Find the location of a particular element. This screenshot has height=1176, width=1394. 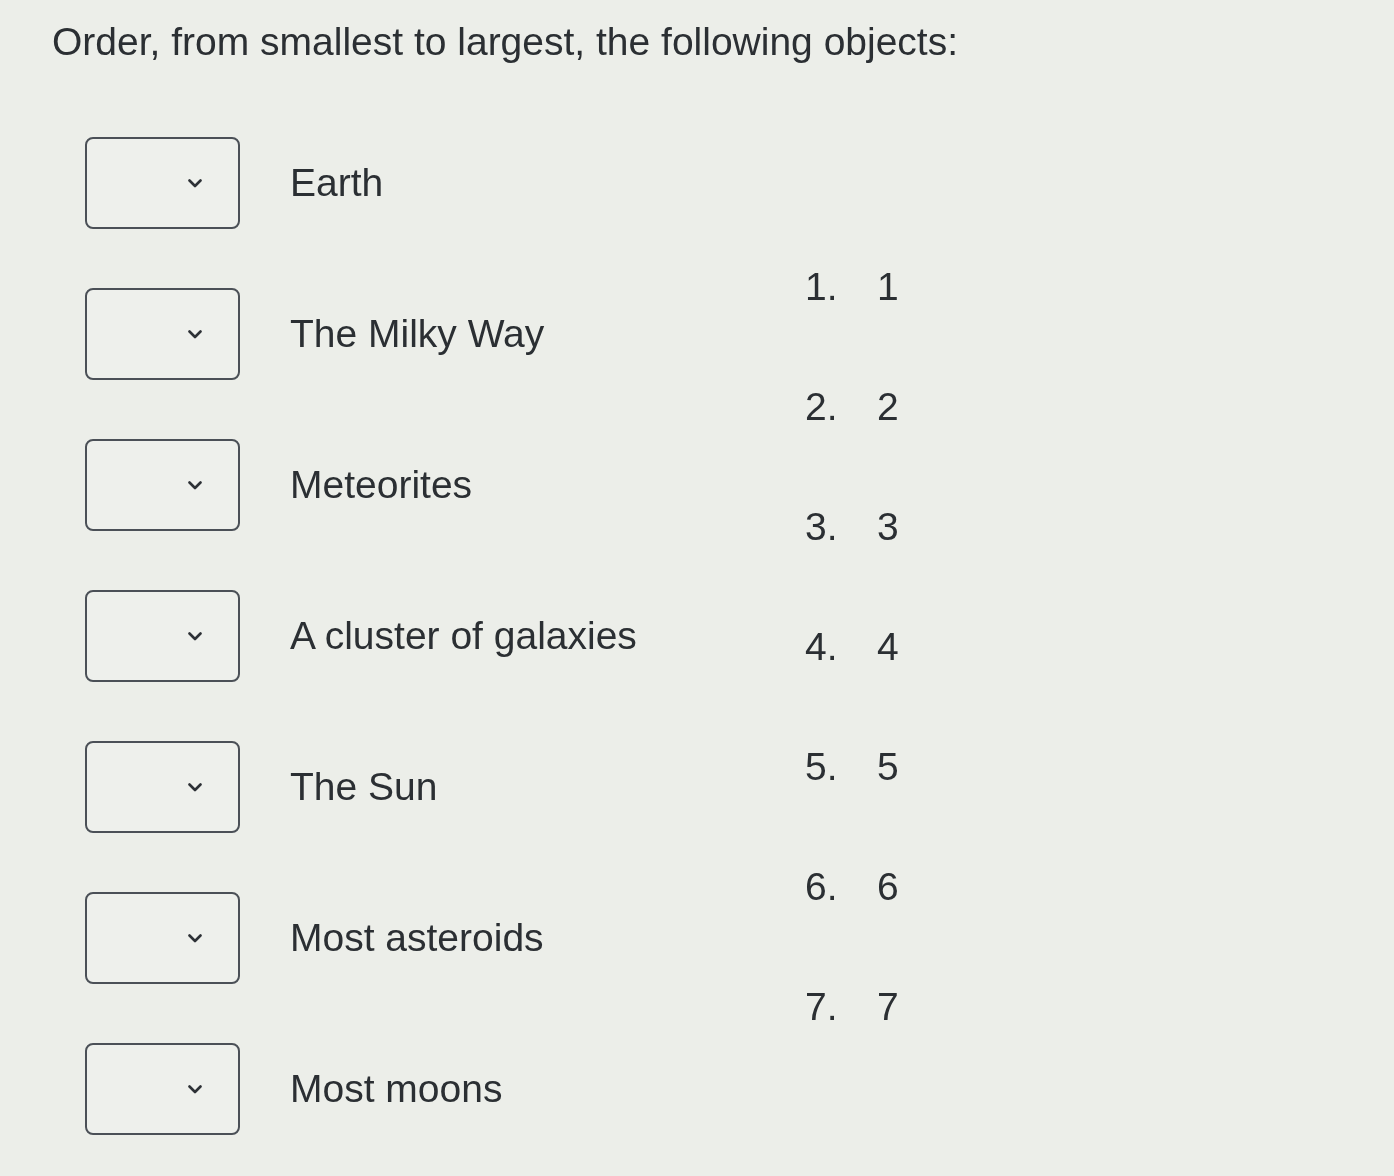

item-label: Earth is located at coordinates (337, 183).